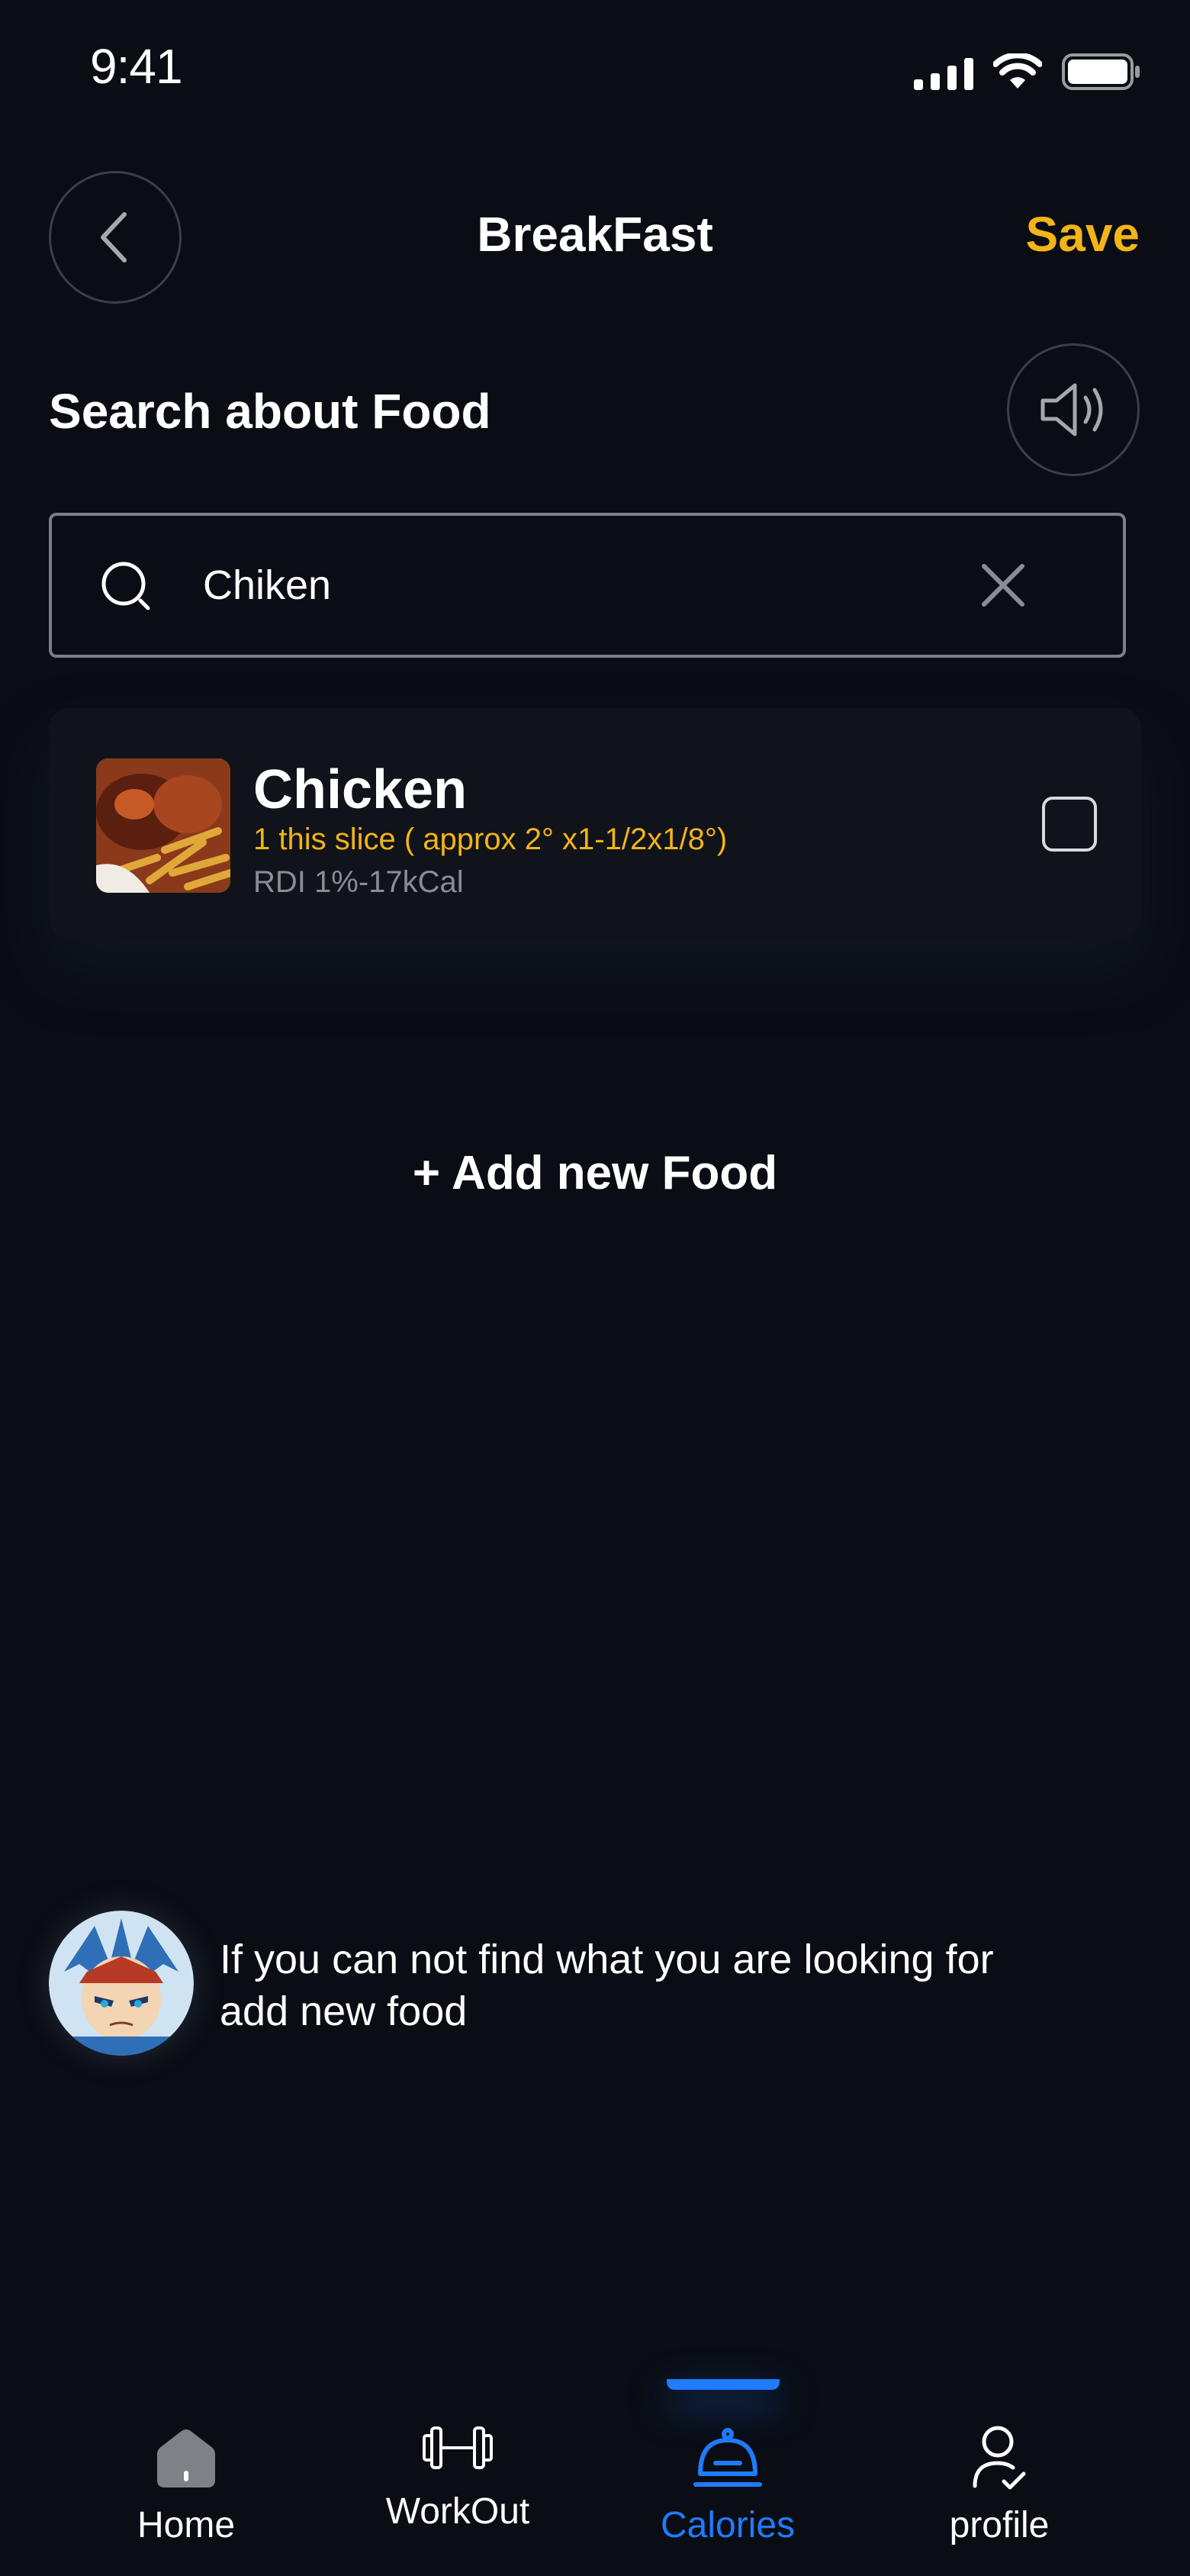 This screenshot has width=1190, height=2576. Describe the element at coordinates (490, 839) in the screenshot. I see `food-portion: 1 this slice ( approx 2° x1-1/2x1/8°)` at that location.